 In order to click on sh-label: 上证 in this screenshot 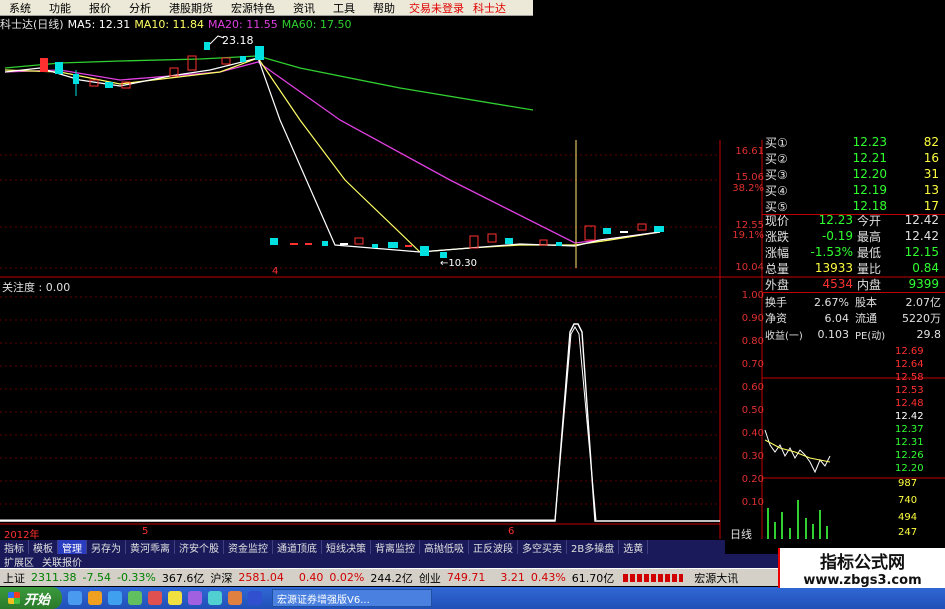, I will do `click(14, 578)`.